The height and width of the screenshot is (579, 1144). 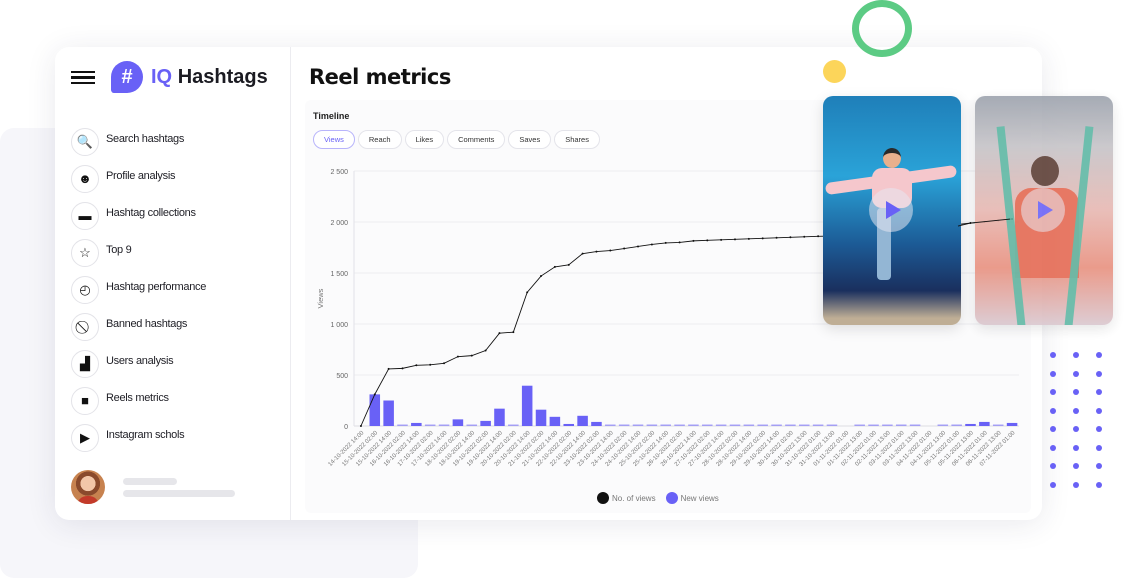 What do you see at coordinates (85, 178) in the screenshot?
I see `face-icon: ☻` at bounding box center [85, 178].